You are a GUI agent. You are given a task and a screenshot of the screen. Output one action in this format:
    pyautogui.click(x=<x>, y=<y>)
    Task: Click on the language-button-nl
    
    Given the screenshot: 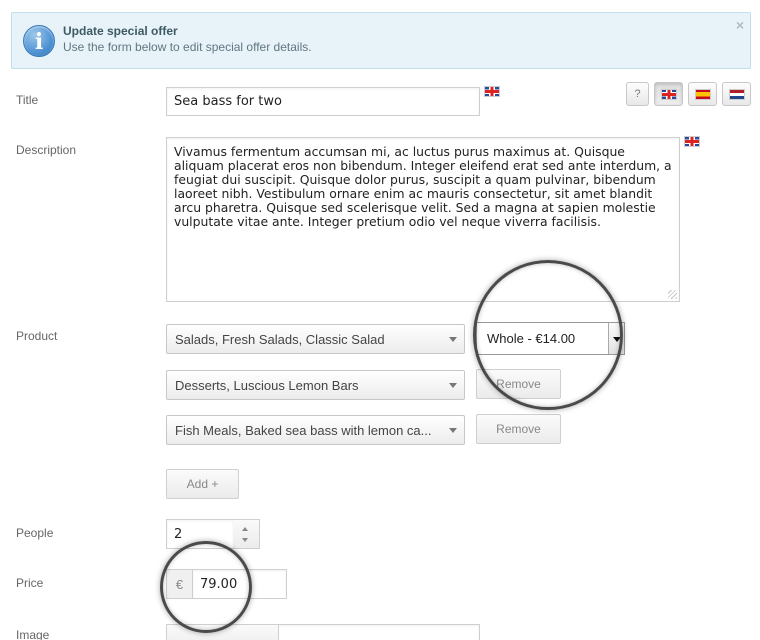 What is the action you would take?
    pyautogui.click(x=736, y=94)
    